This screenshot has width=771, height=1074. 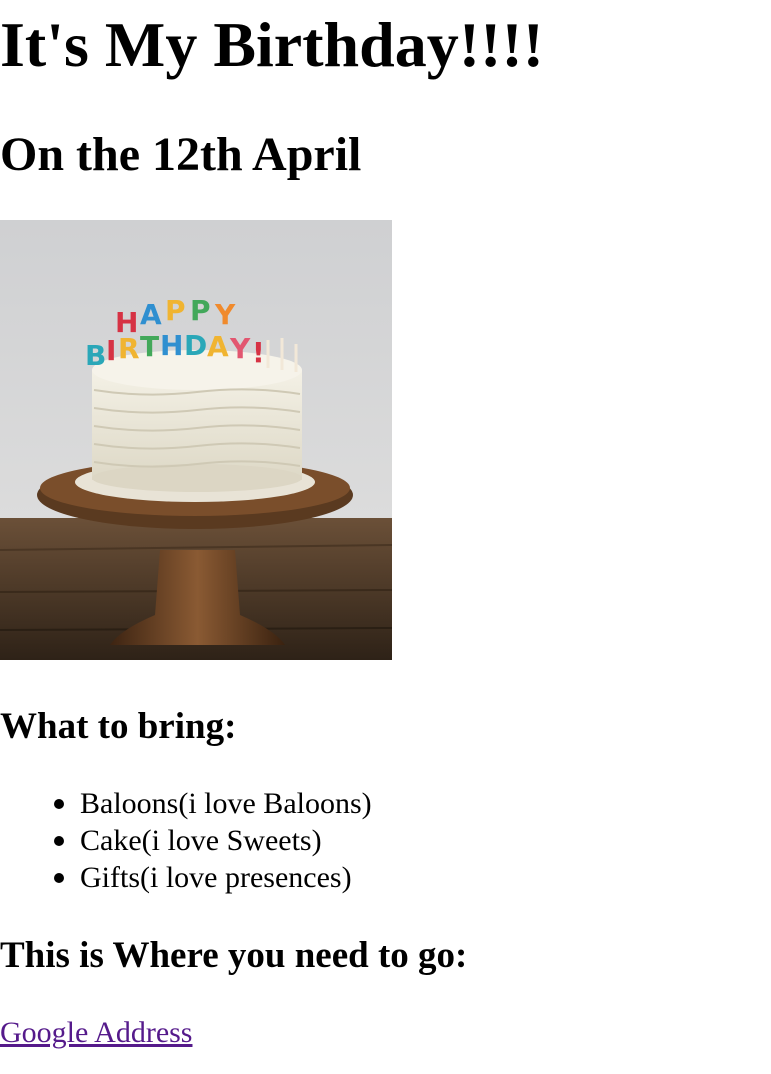 What do you see at coordinates (213, 803) in the screenshot?
I see `list-item: Baloons(i love Baloons)` at bounding box center [213, 803].